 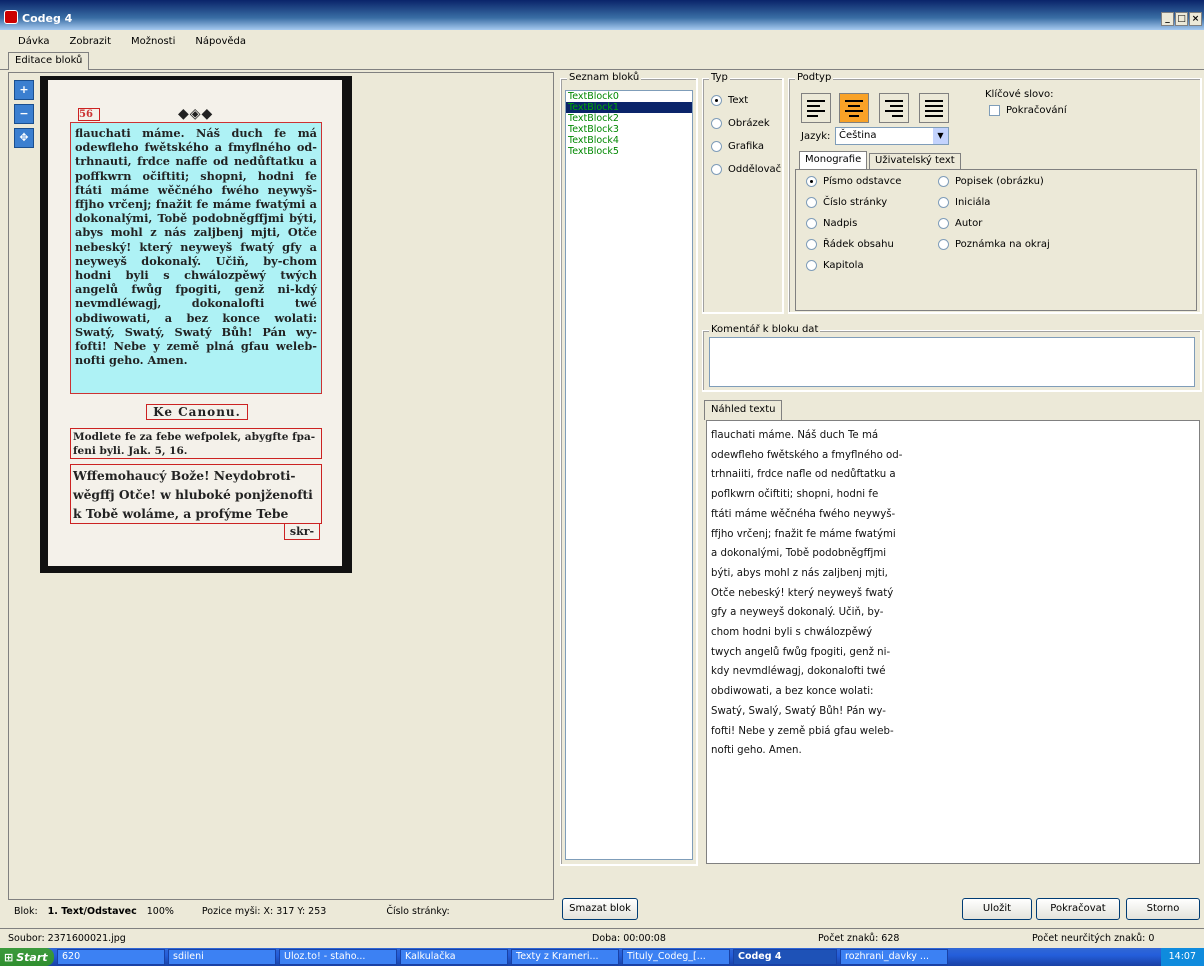 What do you see at coordinates (602, 41) in the screenshot?
I see `menu-bar: Dávka Zobrazit Možnosti Nápověda` at bounding box center [602, 41].